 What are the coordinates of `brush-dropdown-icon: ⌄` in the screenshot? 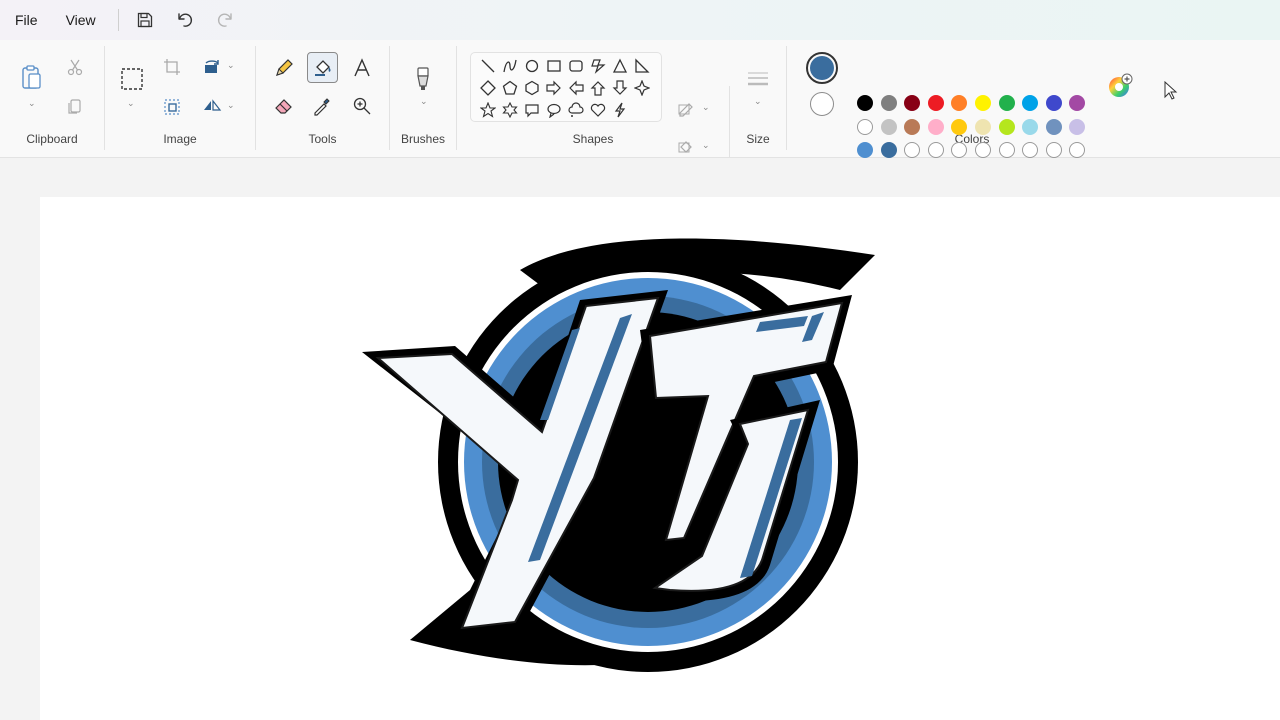 It's located at (424, 101).